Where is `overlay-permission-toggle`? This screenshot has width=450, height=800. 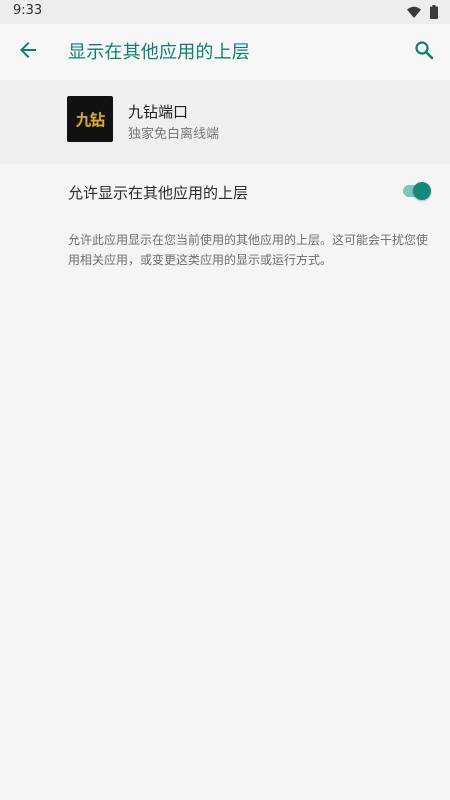
overlay-permission-toggle is located at coordinates (417, 191).